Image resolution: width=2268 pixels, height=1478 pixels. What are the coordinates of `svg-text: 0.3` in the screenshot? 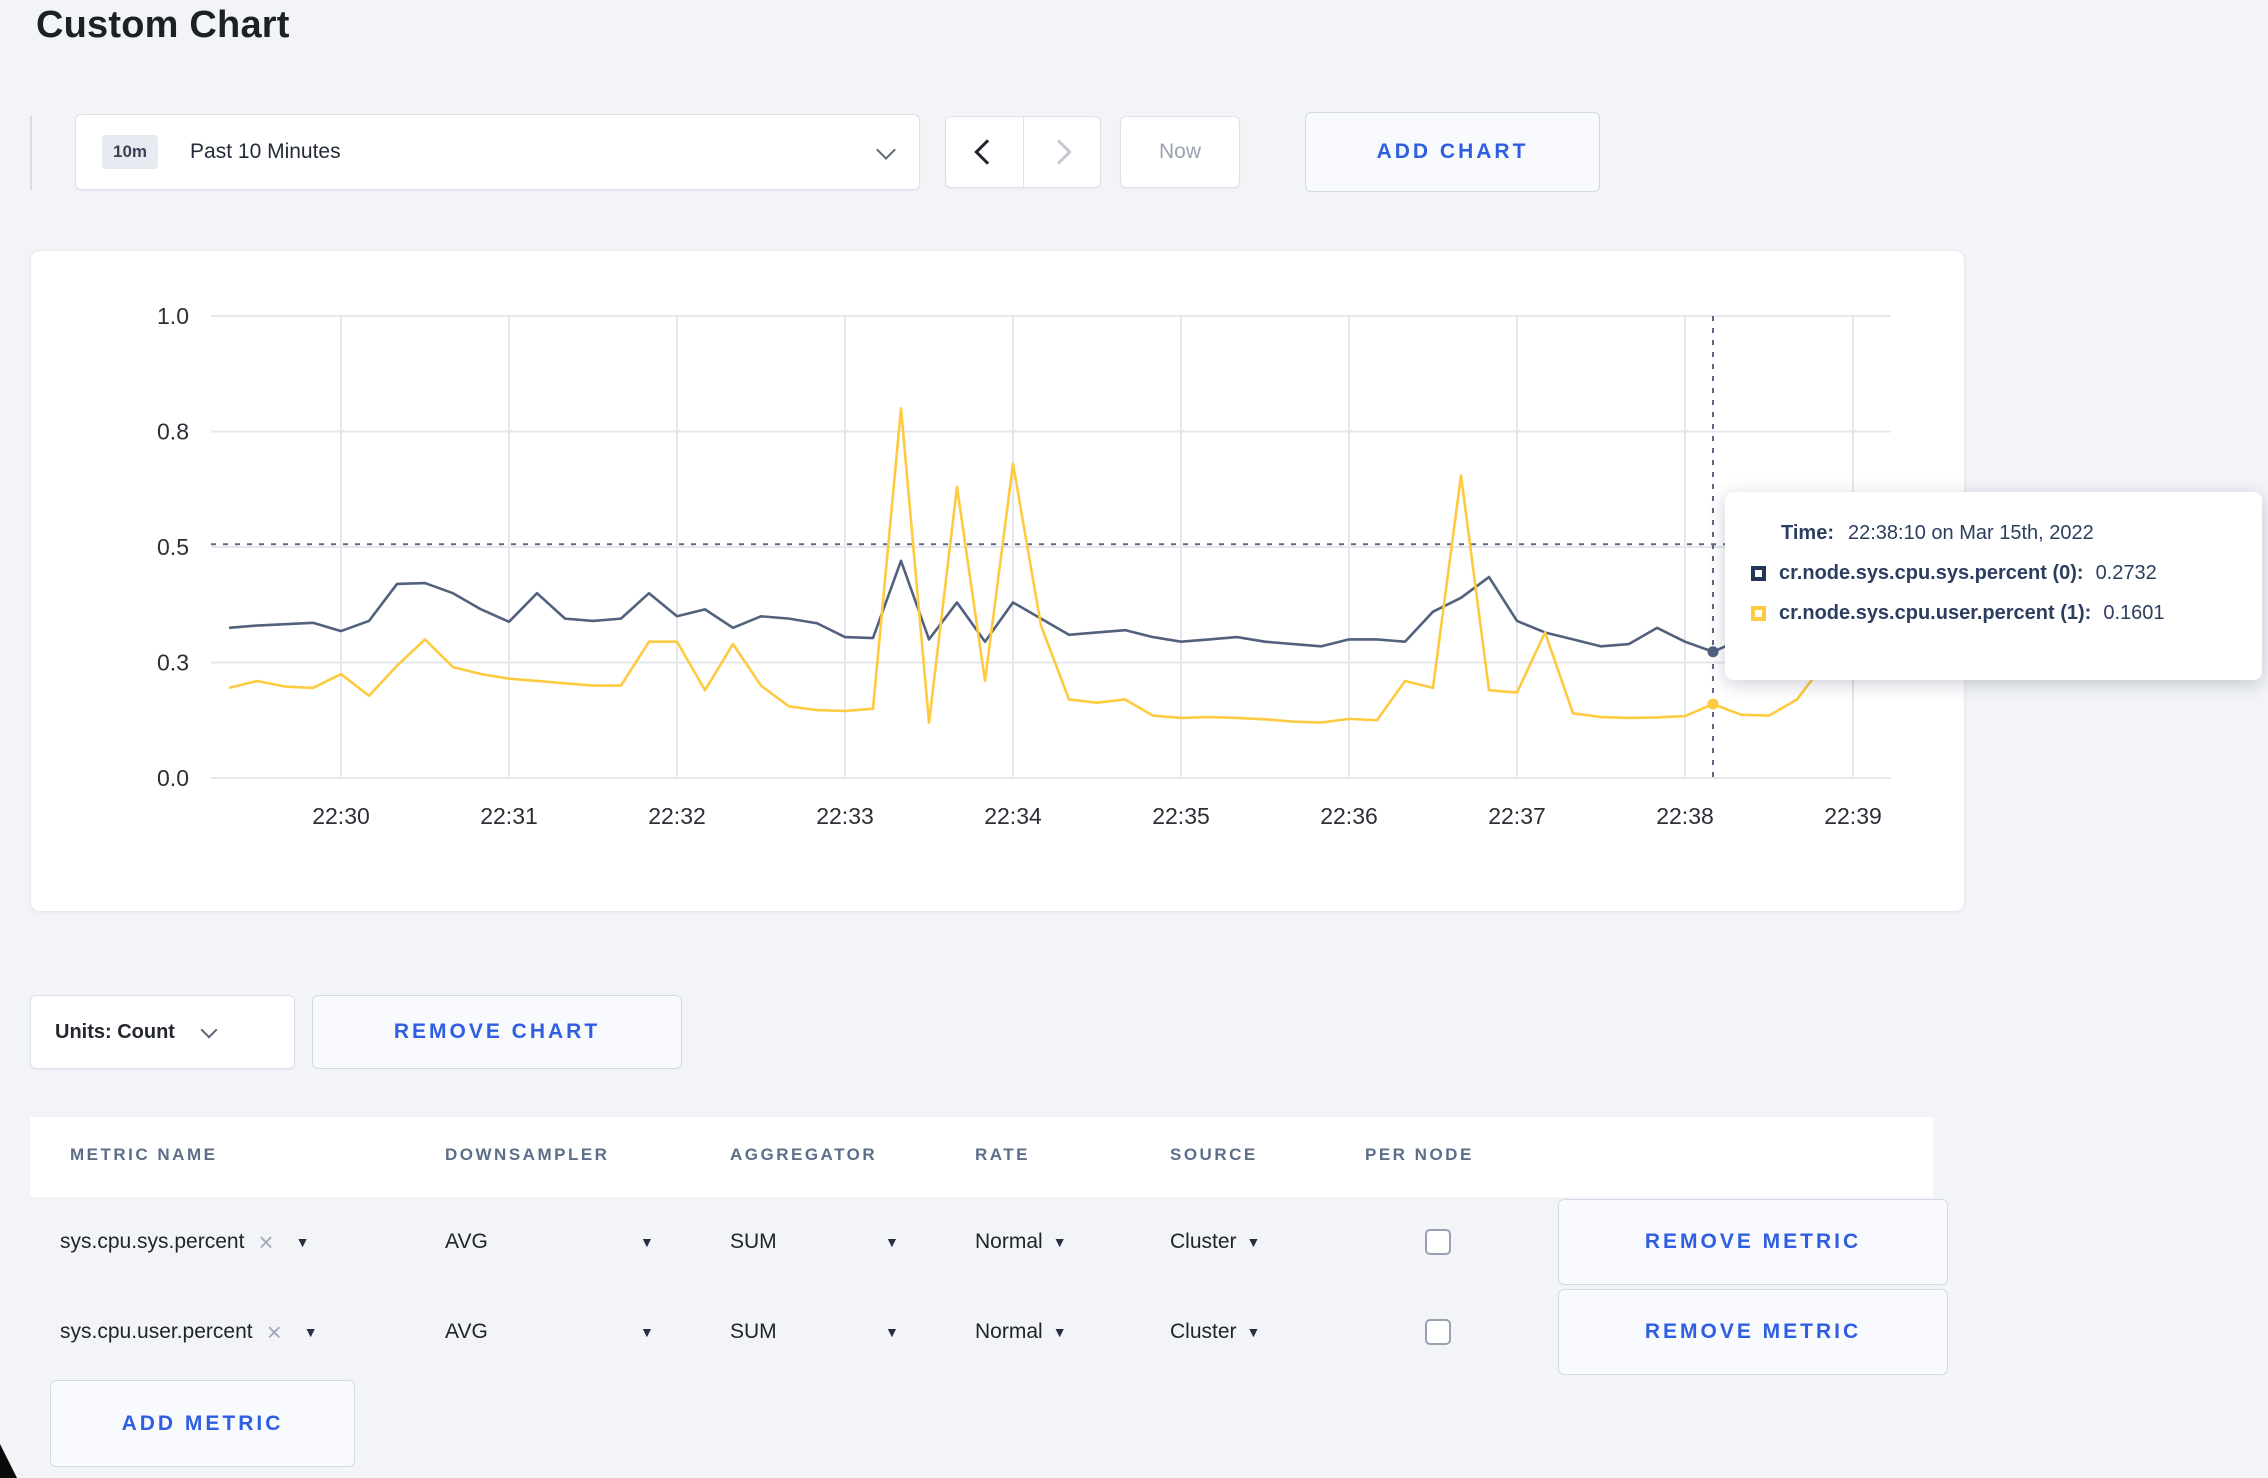 It's located at (173, 663).